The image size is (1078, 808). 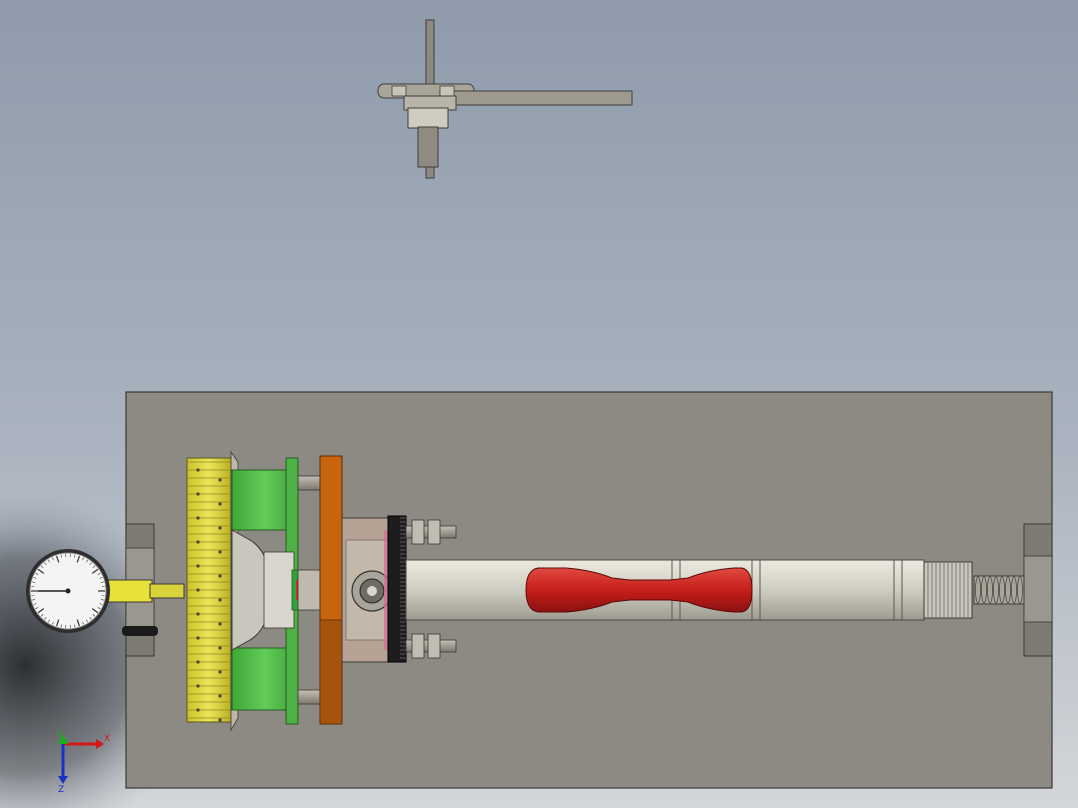 I want to click on green-housing, so click(x=267, y=591).